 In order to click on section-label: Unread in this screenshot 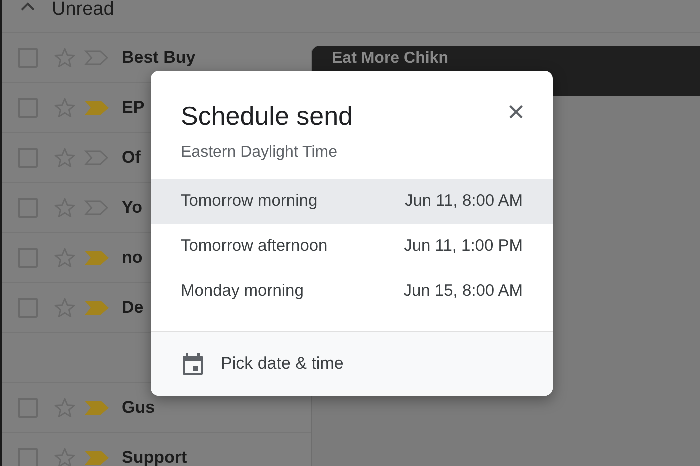, I will do `click(83, 10)`.